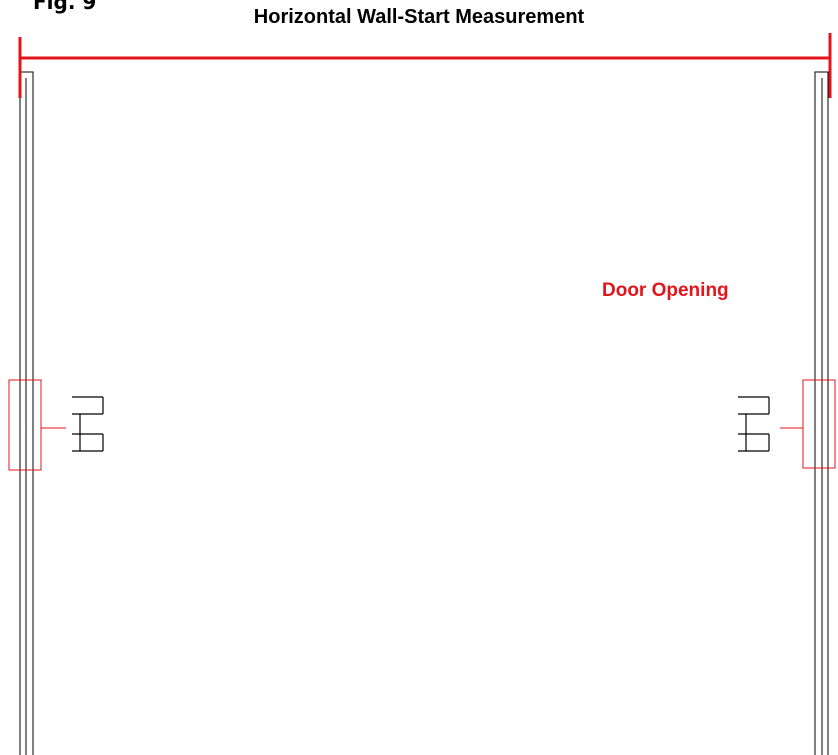 This screenshot has width=838, height=755. I want to click on left-wall, so click(26, 413).